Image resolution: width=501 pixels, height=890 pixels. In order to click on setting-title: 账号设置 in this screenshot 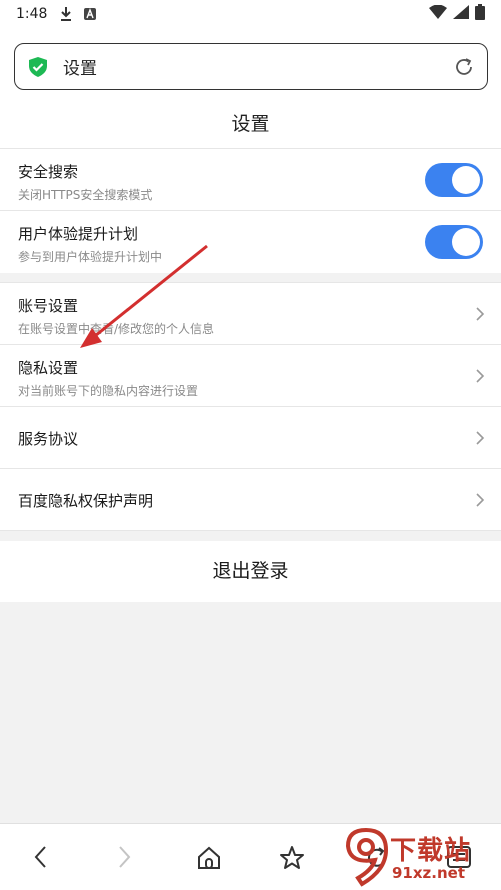, I will do `click(48, 306)`.